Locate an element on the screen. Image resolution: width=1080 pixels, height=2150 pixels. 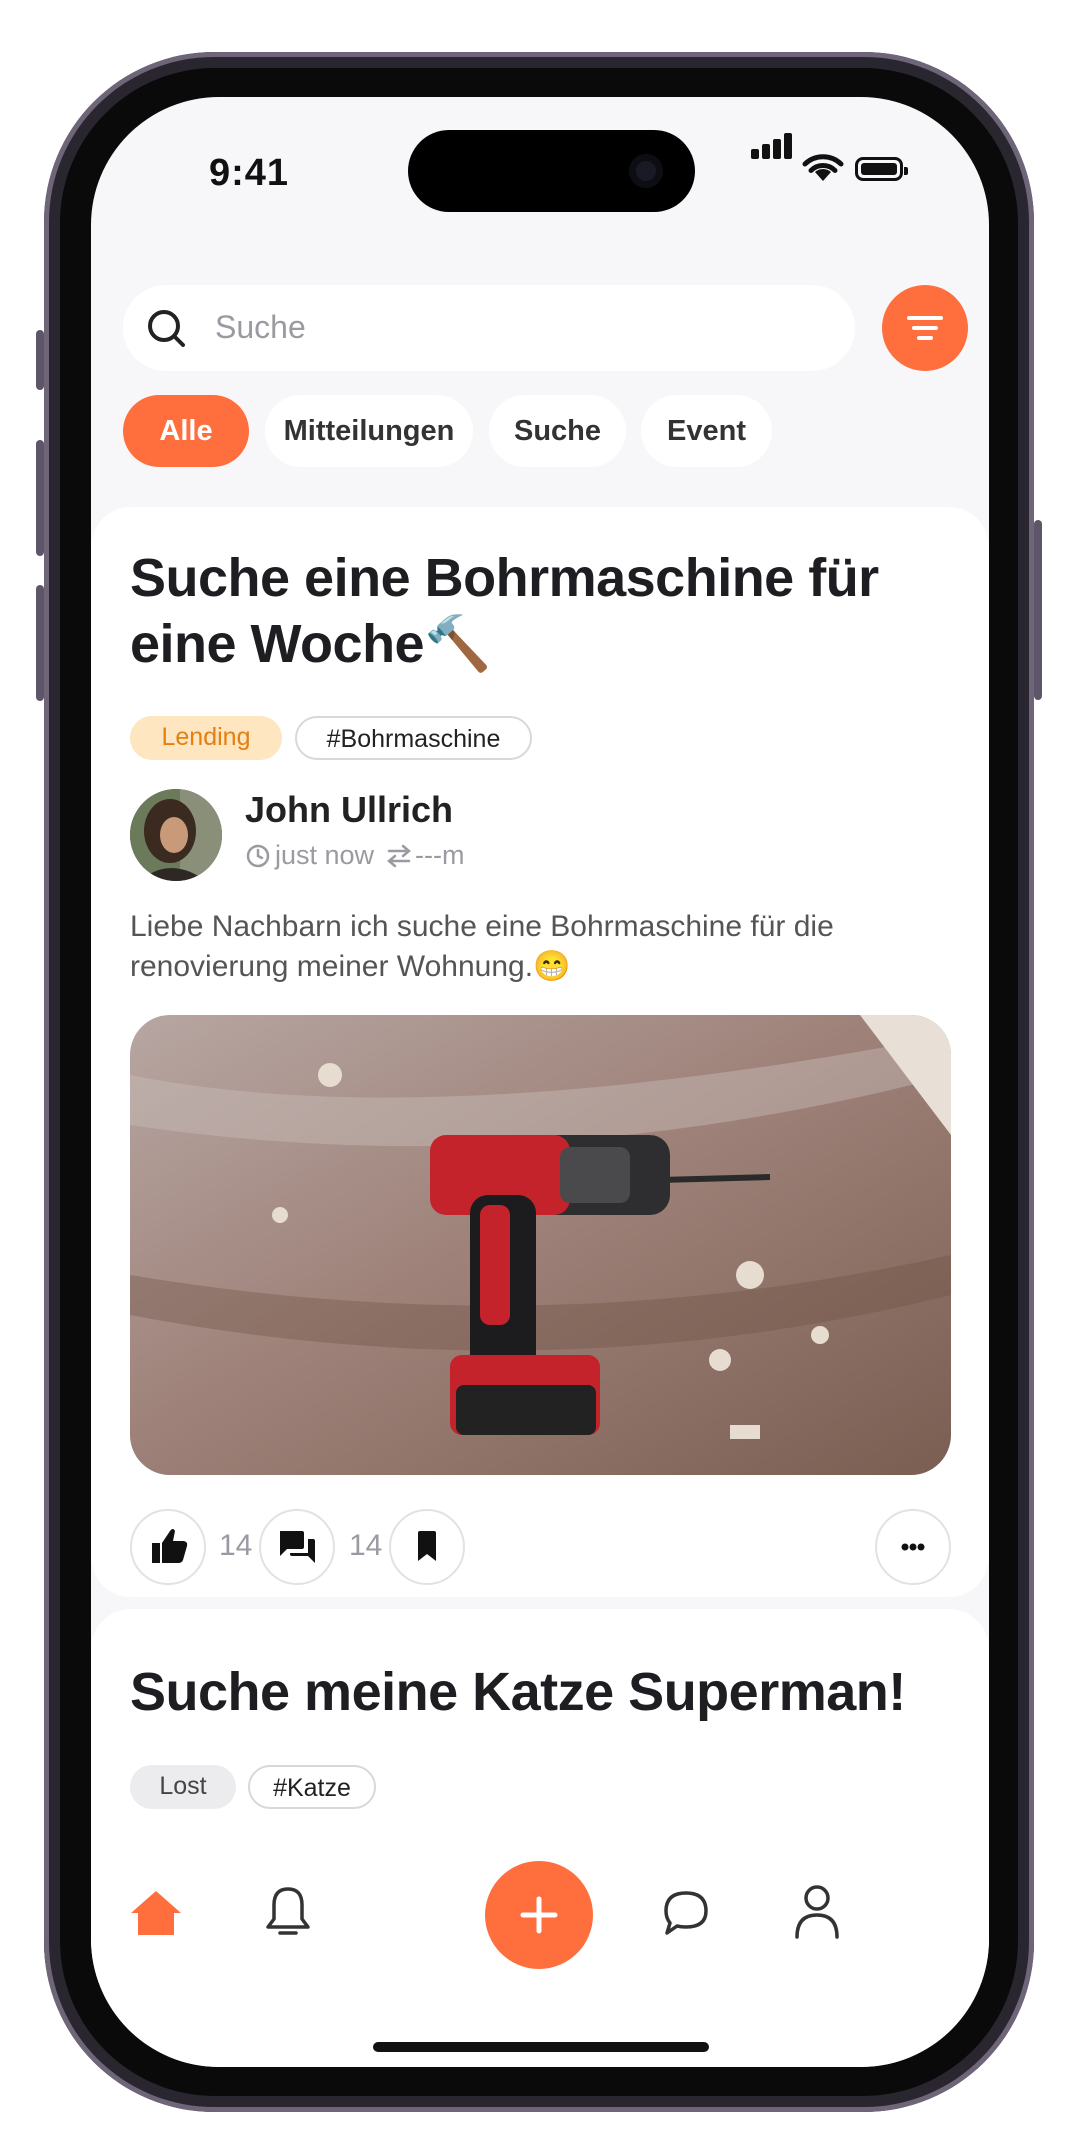
status-bar: 9:41 is located at coordinates (540, 172).